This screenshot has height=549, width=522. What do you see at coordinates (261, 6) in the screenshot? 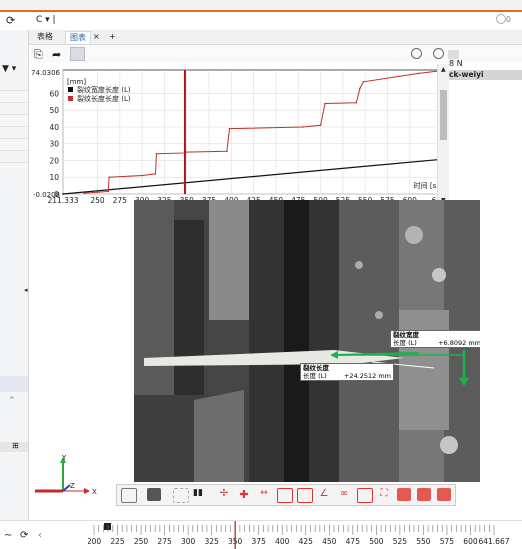
I see `window-top-bar` at bounding box center [261, 6].